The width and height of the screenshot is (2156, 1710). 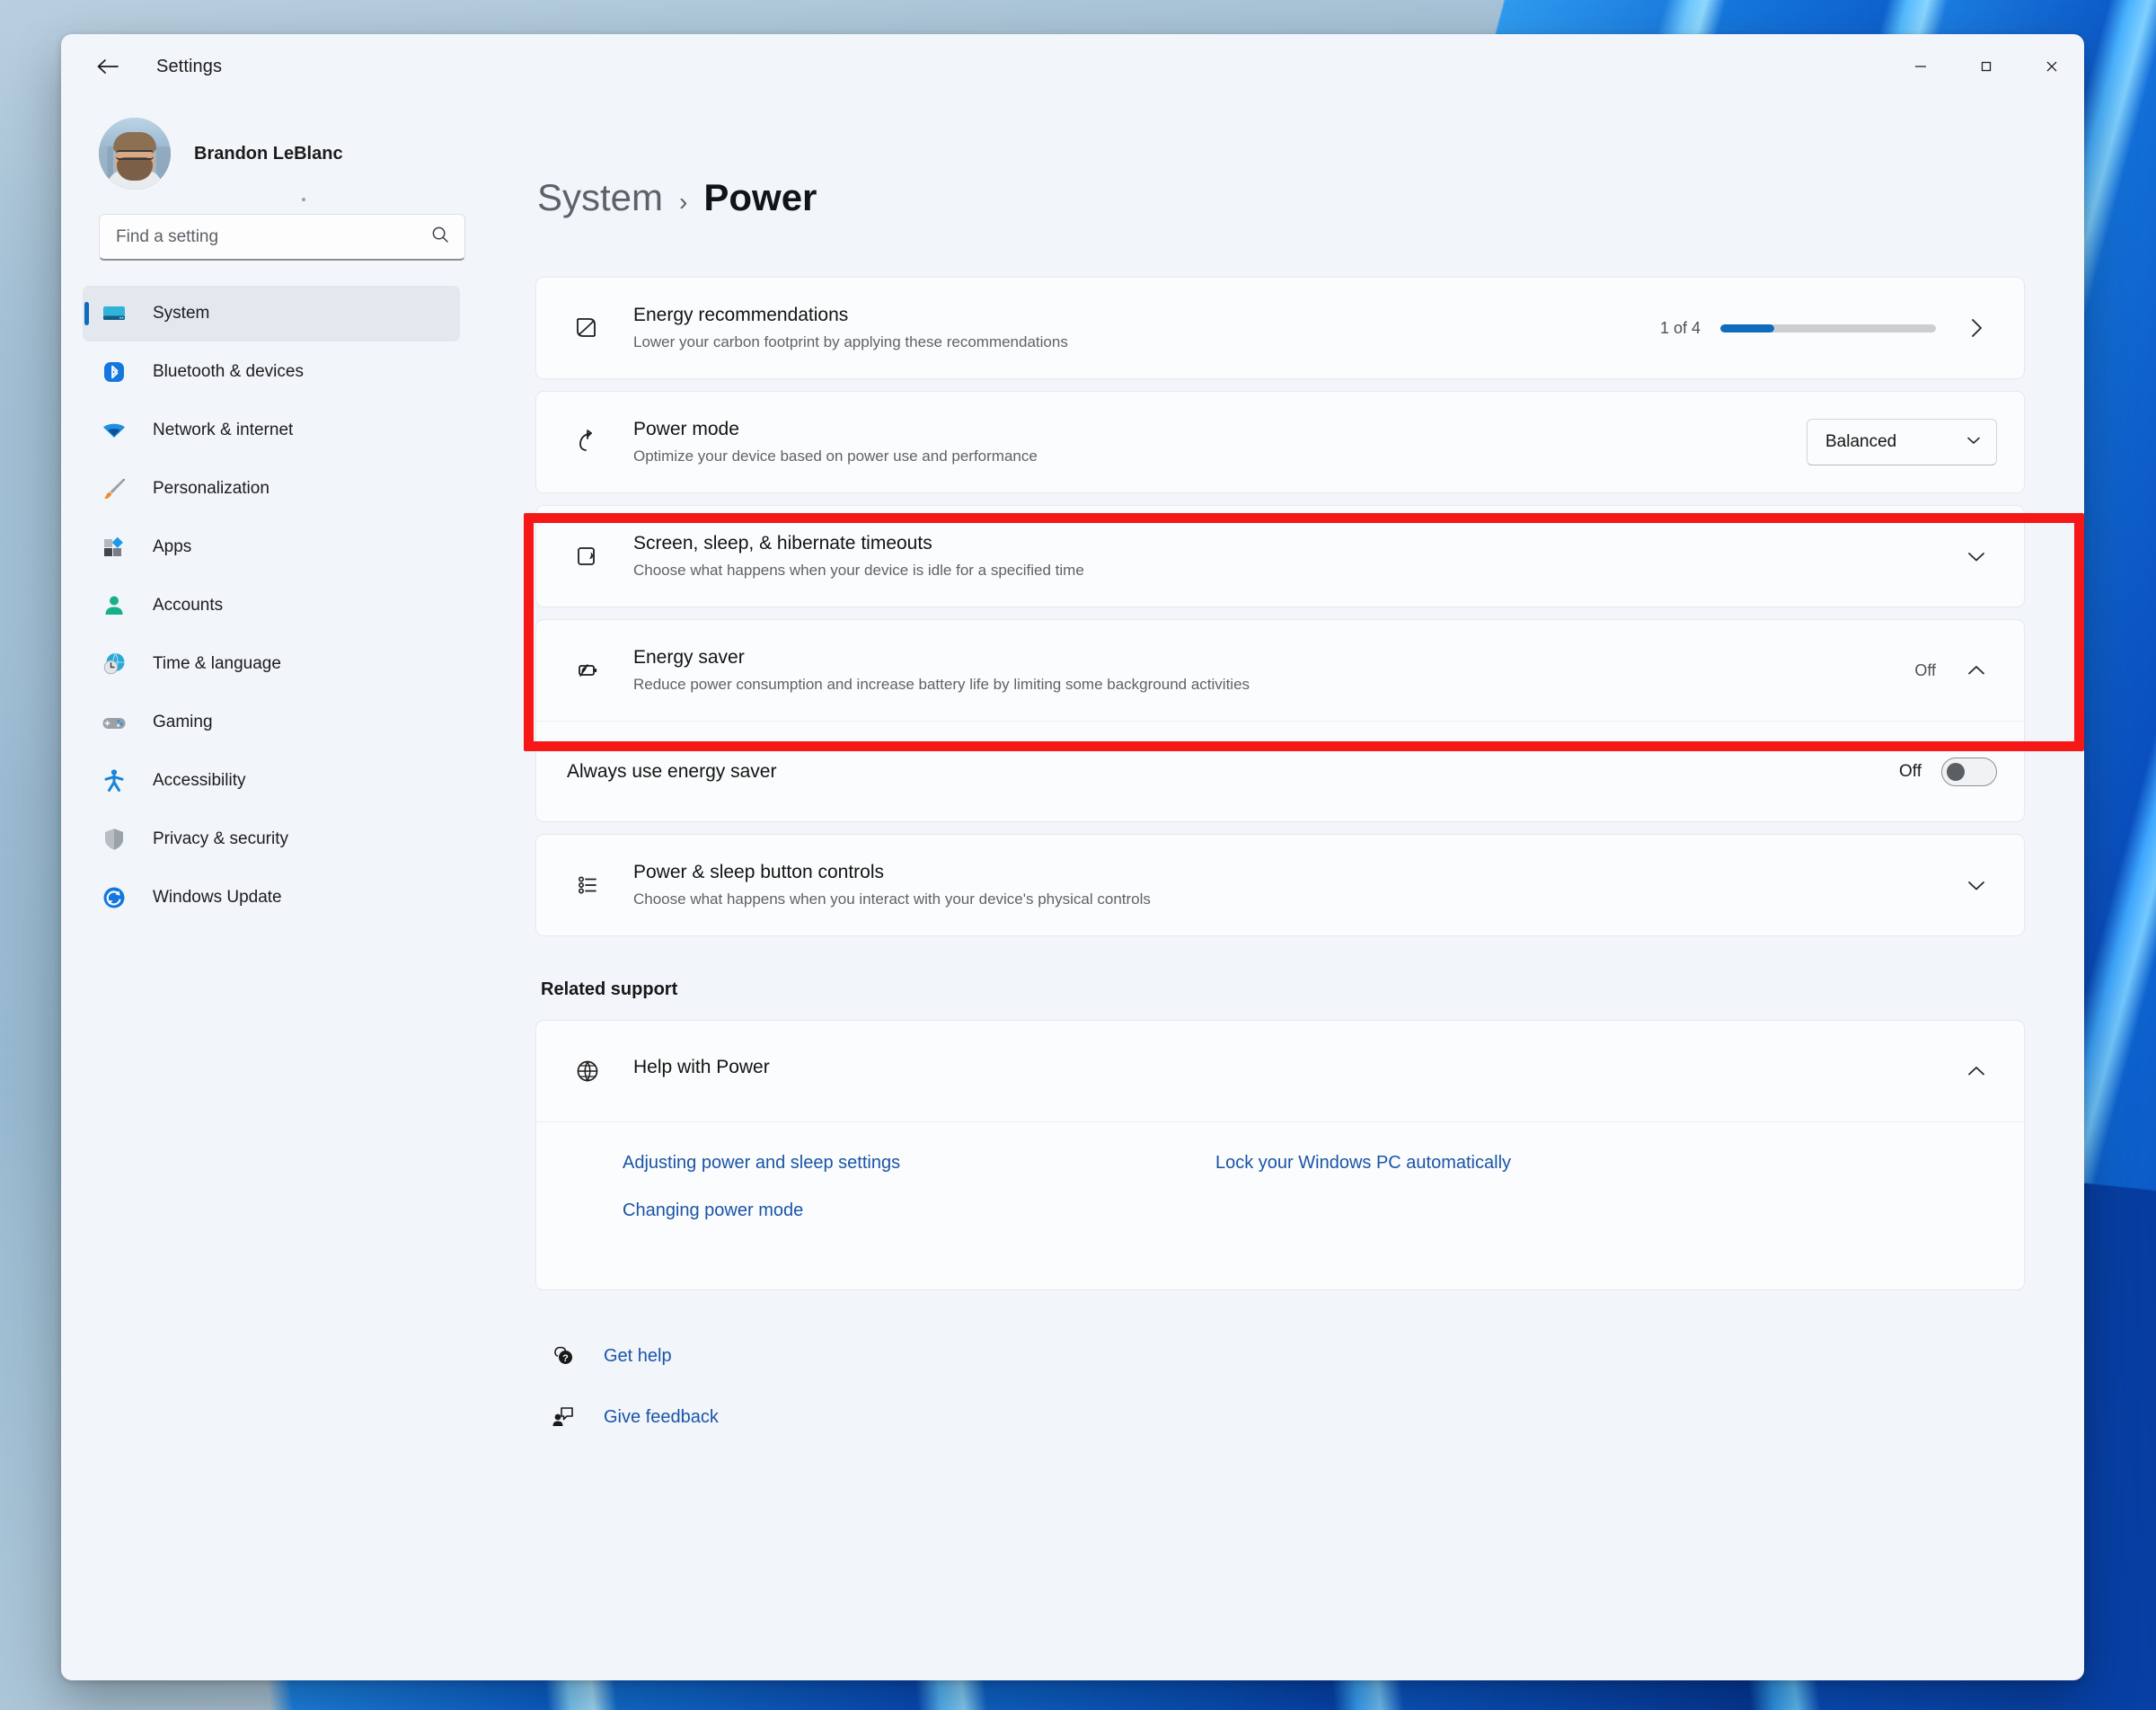 I want to click on sidebar-item-windows-update: Windows Update, so click(x=271, y=898).